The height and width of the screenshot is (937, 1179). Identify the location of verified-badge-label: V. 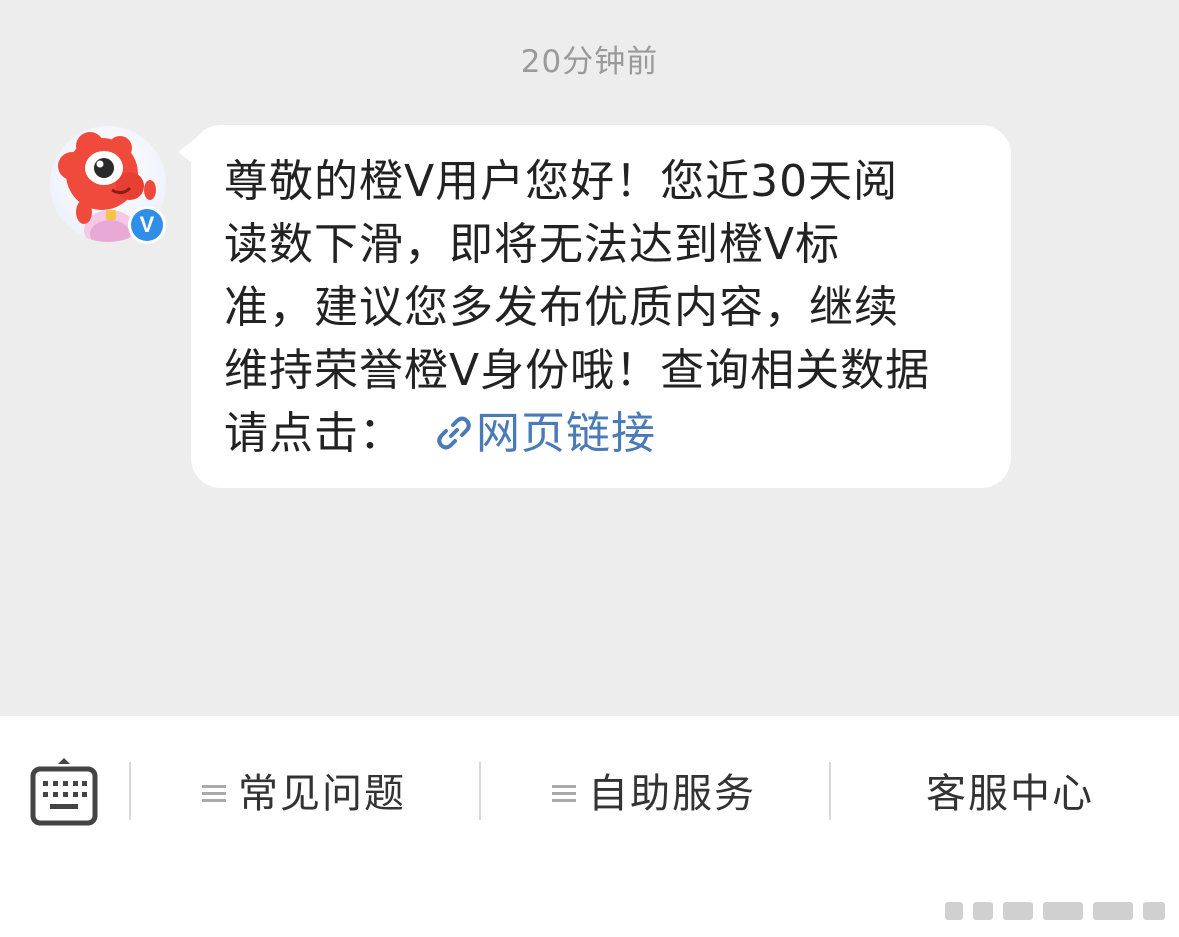
(147, 225).